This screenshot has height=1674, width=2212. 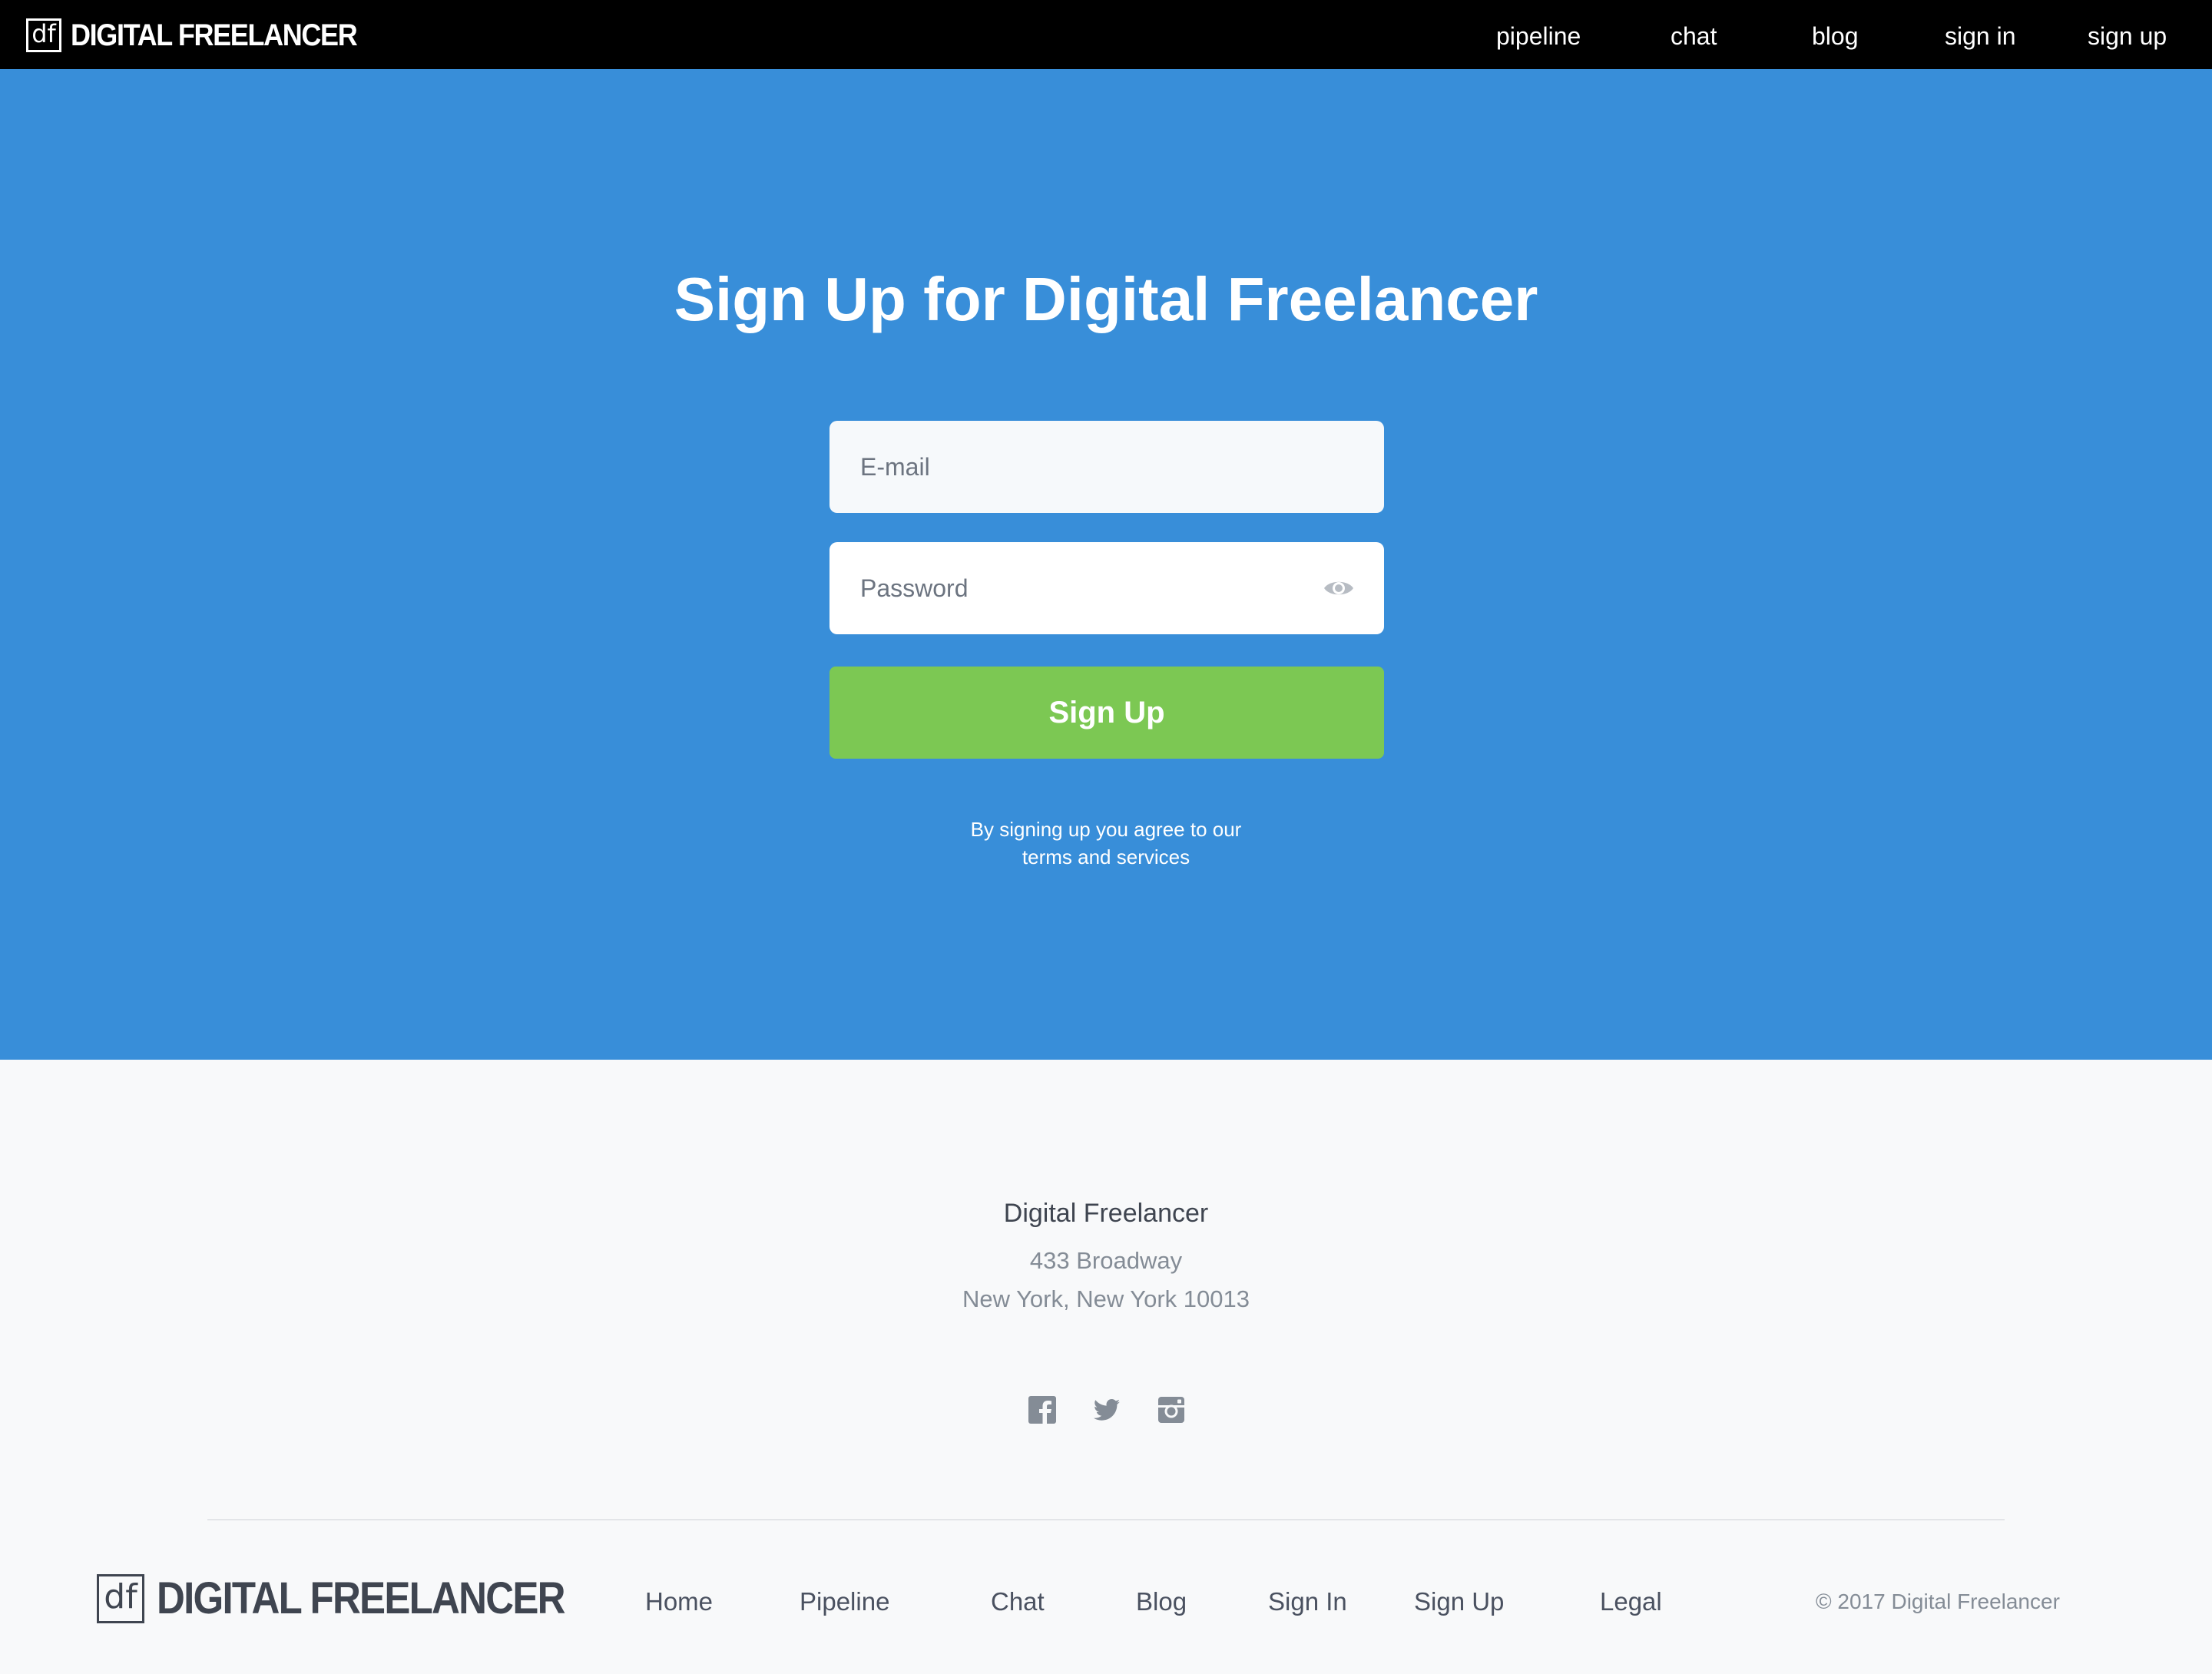 I want to click on nav-link-blog: blog, so click(x=1835, y=36).